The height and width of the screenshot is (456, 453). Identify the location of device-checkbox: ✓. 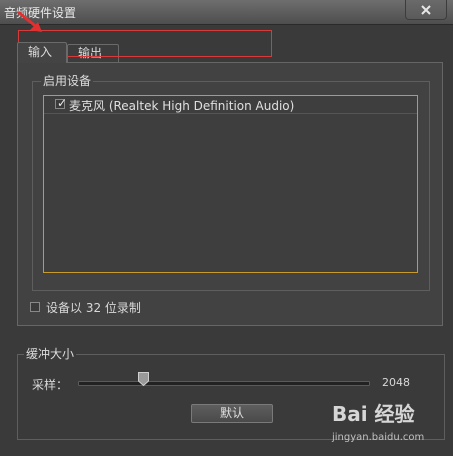
(61, 103).